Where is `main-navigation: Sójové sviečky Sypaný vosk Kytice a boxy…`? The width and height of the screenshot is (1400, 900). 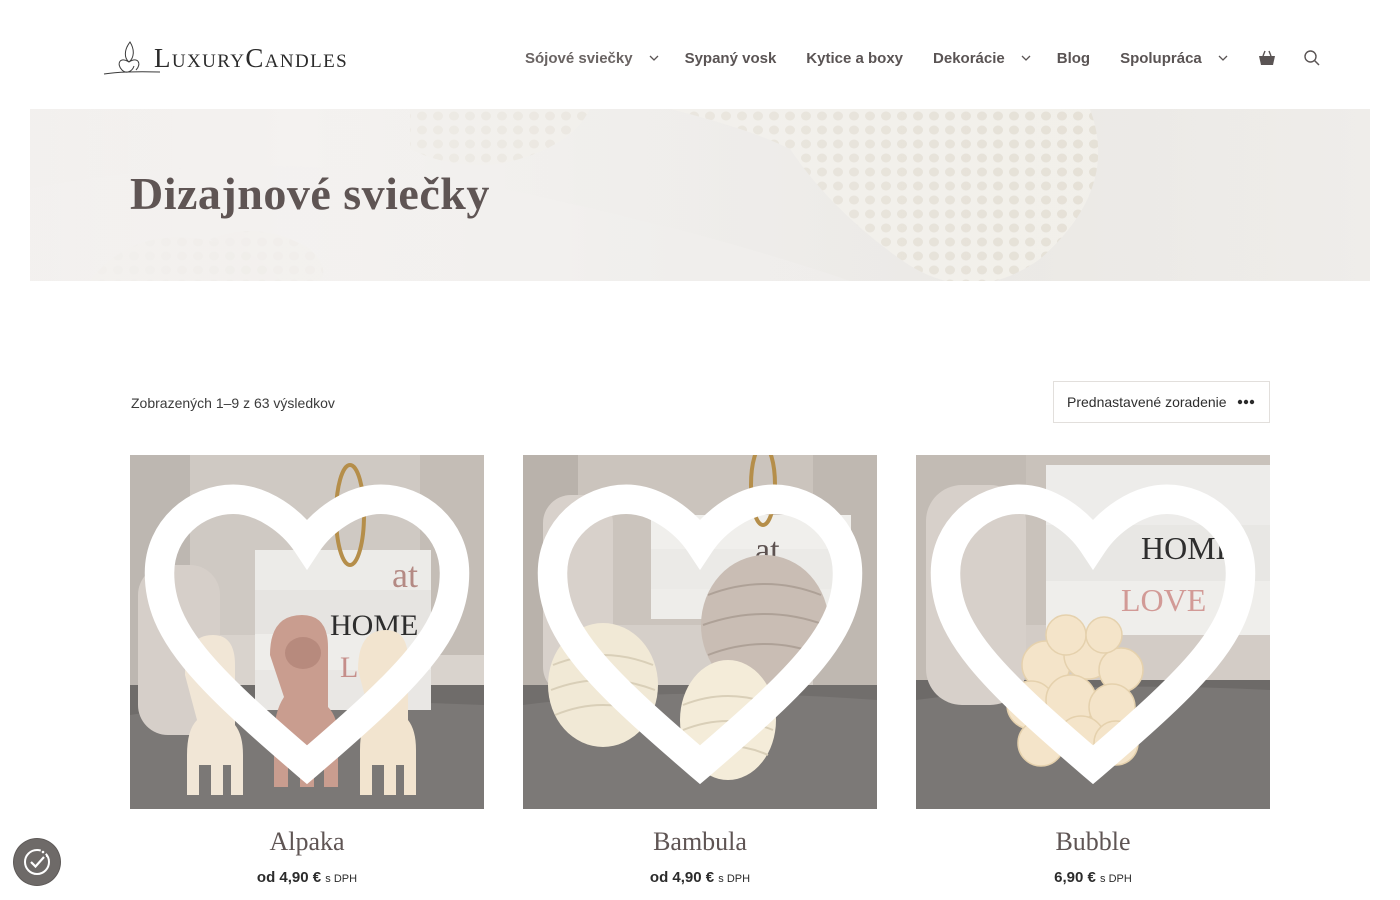
main-navigation: Sójové sviečky Sypaný vosk Kytice a boxy… is located at coordinates (923, 58).